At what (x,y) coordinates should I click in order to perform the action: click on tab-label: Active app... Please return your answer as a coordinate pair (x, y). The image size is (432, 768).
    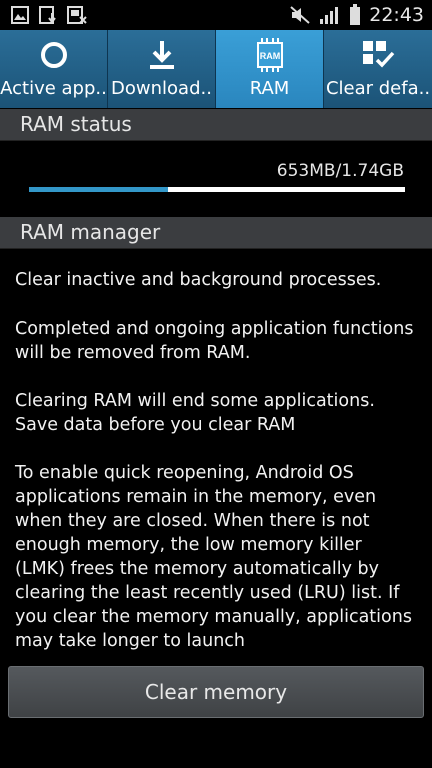
    Looking at the image, I should click on (53, 88).